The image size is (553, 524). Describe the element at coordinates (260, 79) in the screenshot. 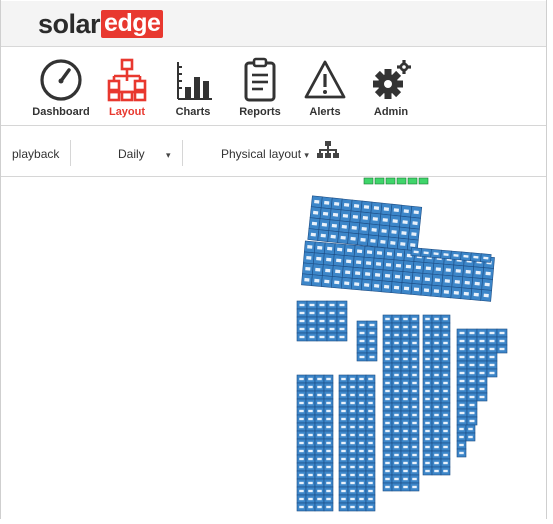

I see `clipboard-report-icon` at that location.